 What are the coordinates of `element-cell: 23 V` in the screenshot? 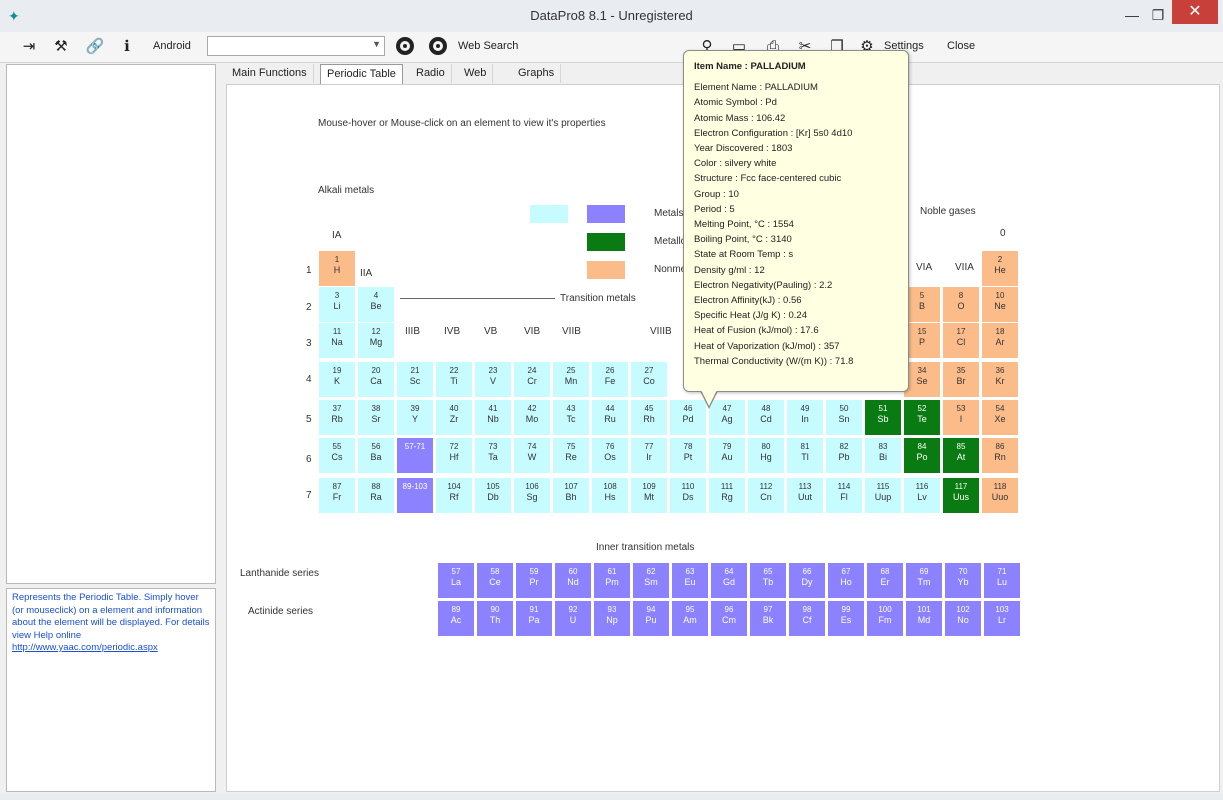 It's located at (493, 379).